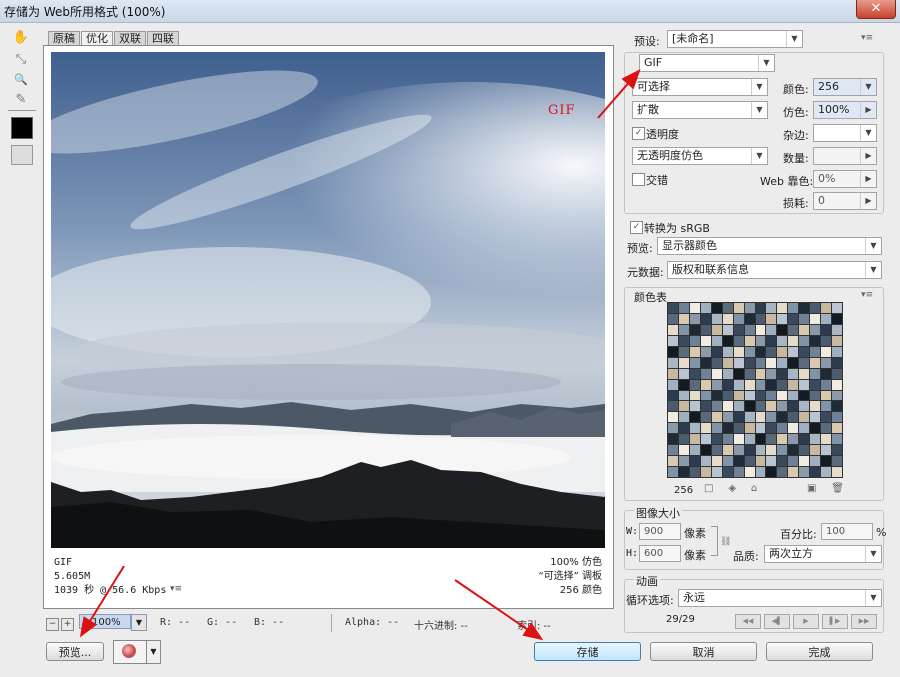 The image size is (900, 677). I want to click on color-table-grid, so click(755, 390).